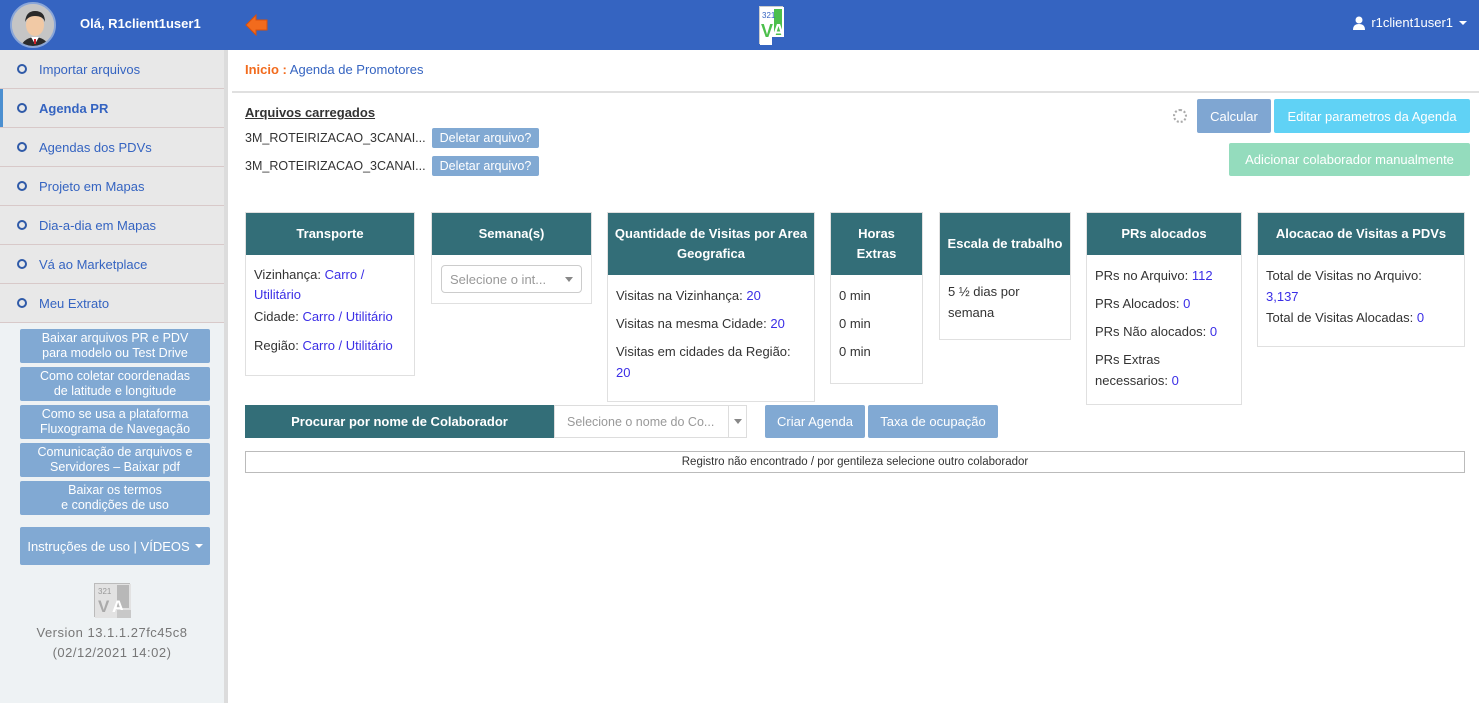  I want to click on sidebar-item-marketplace: Vá ao Marketplace, so click(112, 264).